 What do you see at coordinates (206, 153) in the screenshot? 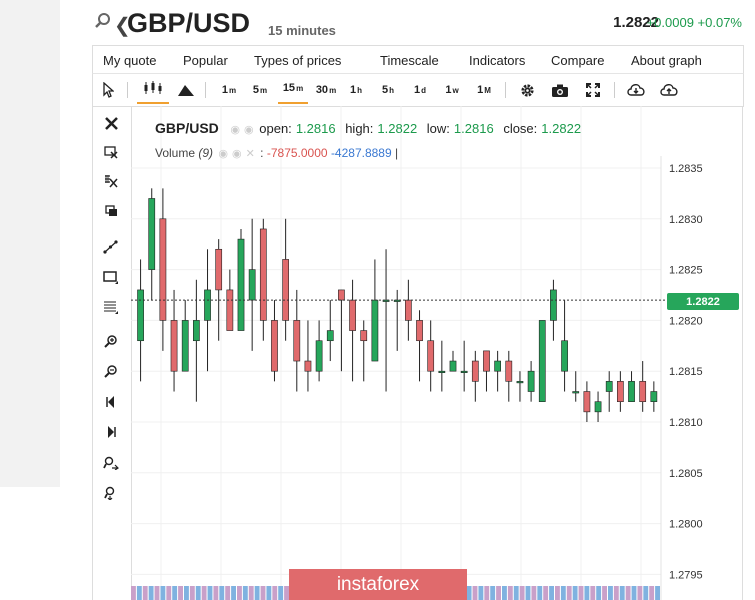
I see `volume-param: (9)` at bounding box center [206, 153].